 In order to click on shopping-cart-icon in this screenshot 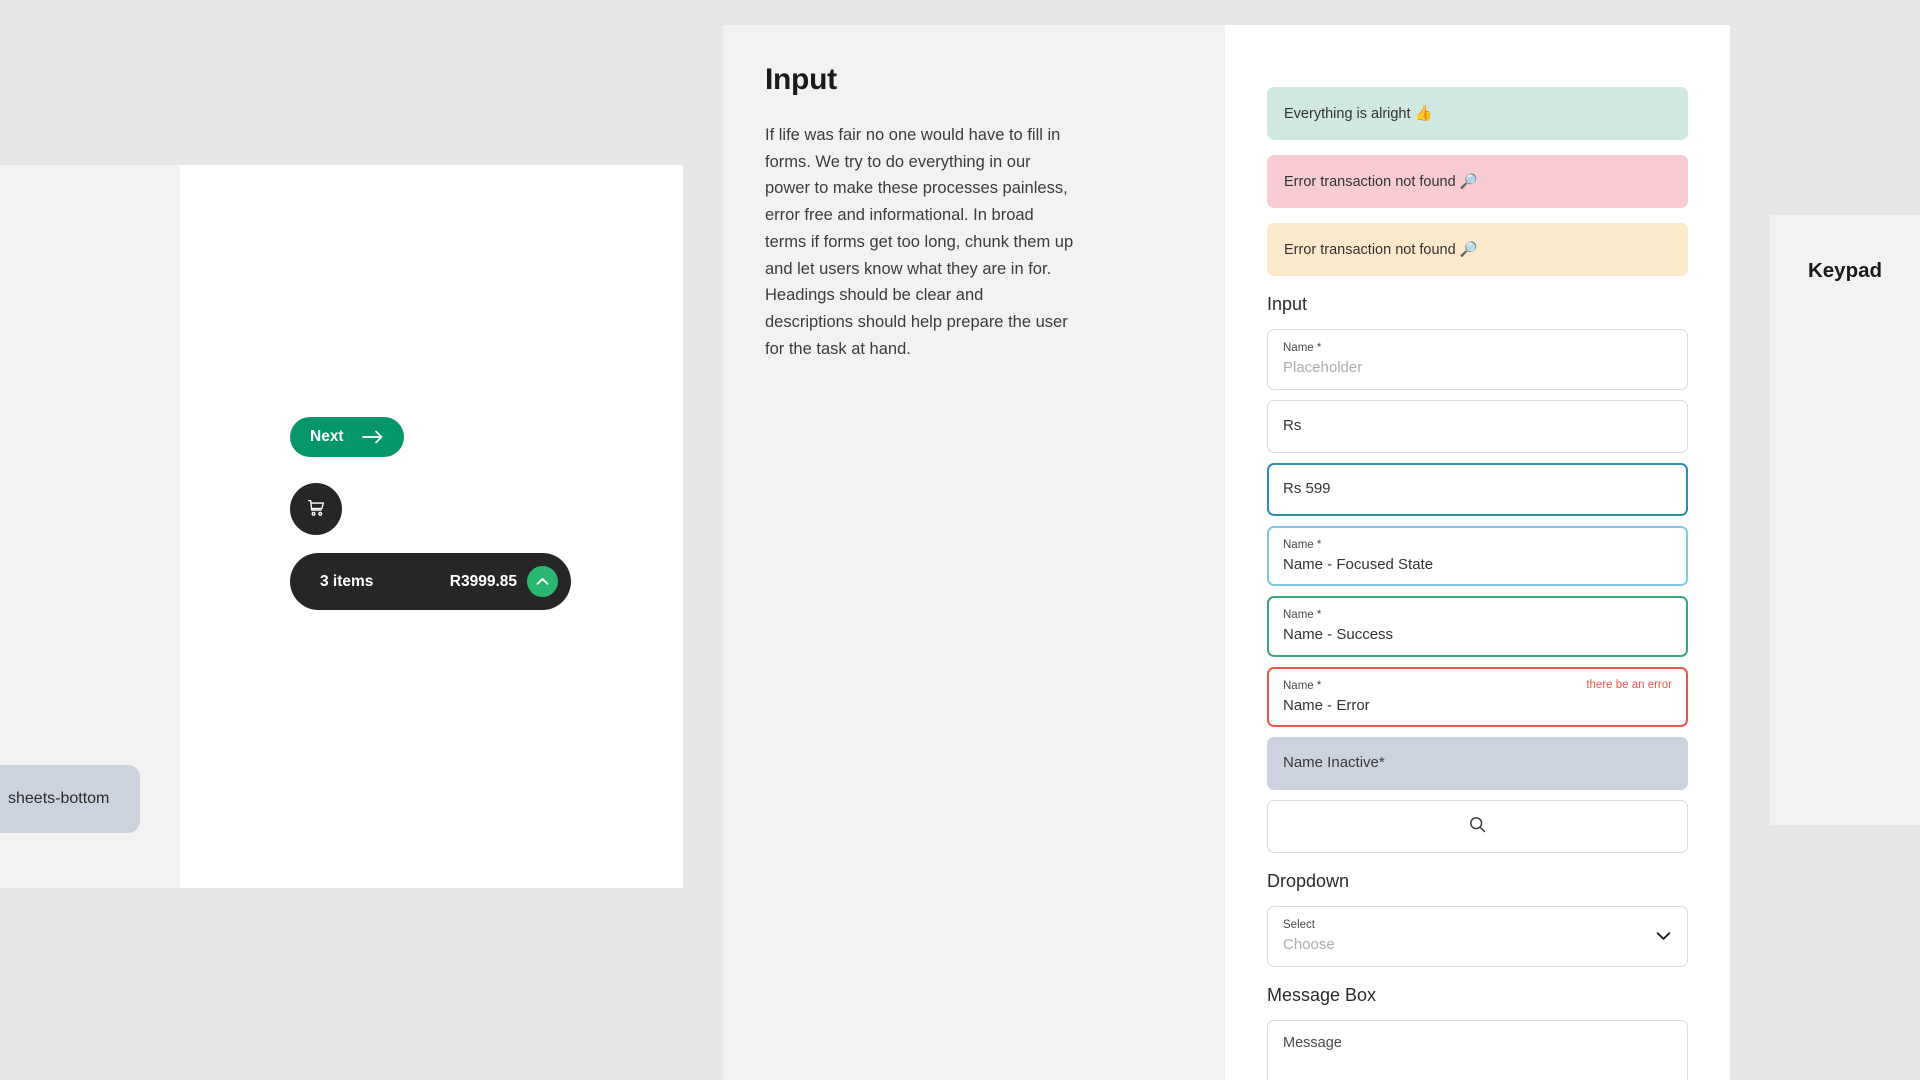, I will do `click(316, 509)`.